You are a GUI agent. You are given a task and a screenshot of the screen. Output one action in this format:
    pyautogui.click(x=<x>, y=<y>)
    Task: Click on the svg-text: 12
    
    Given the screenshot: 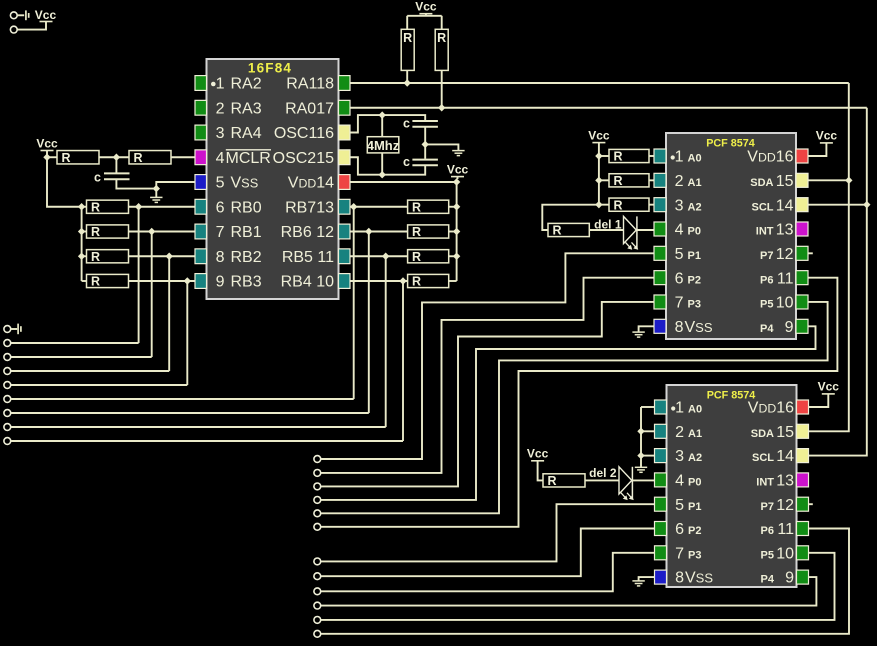 What is the action you would take?
    pyautogui.click(x=785, y=254)
    